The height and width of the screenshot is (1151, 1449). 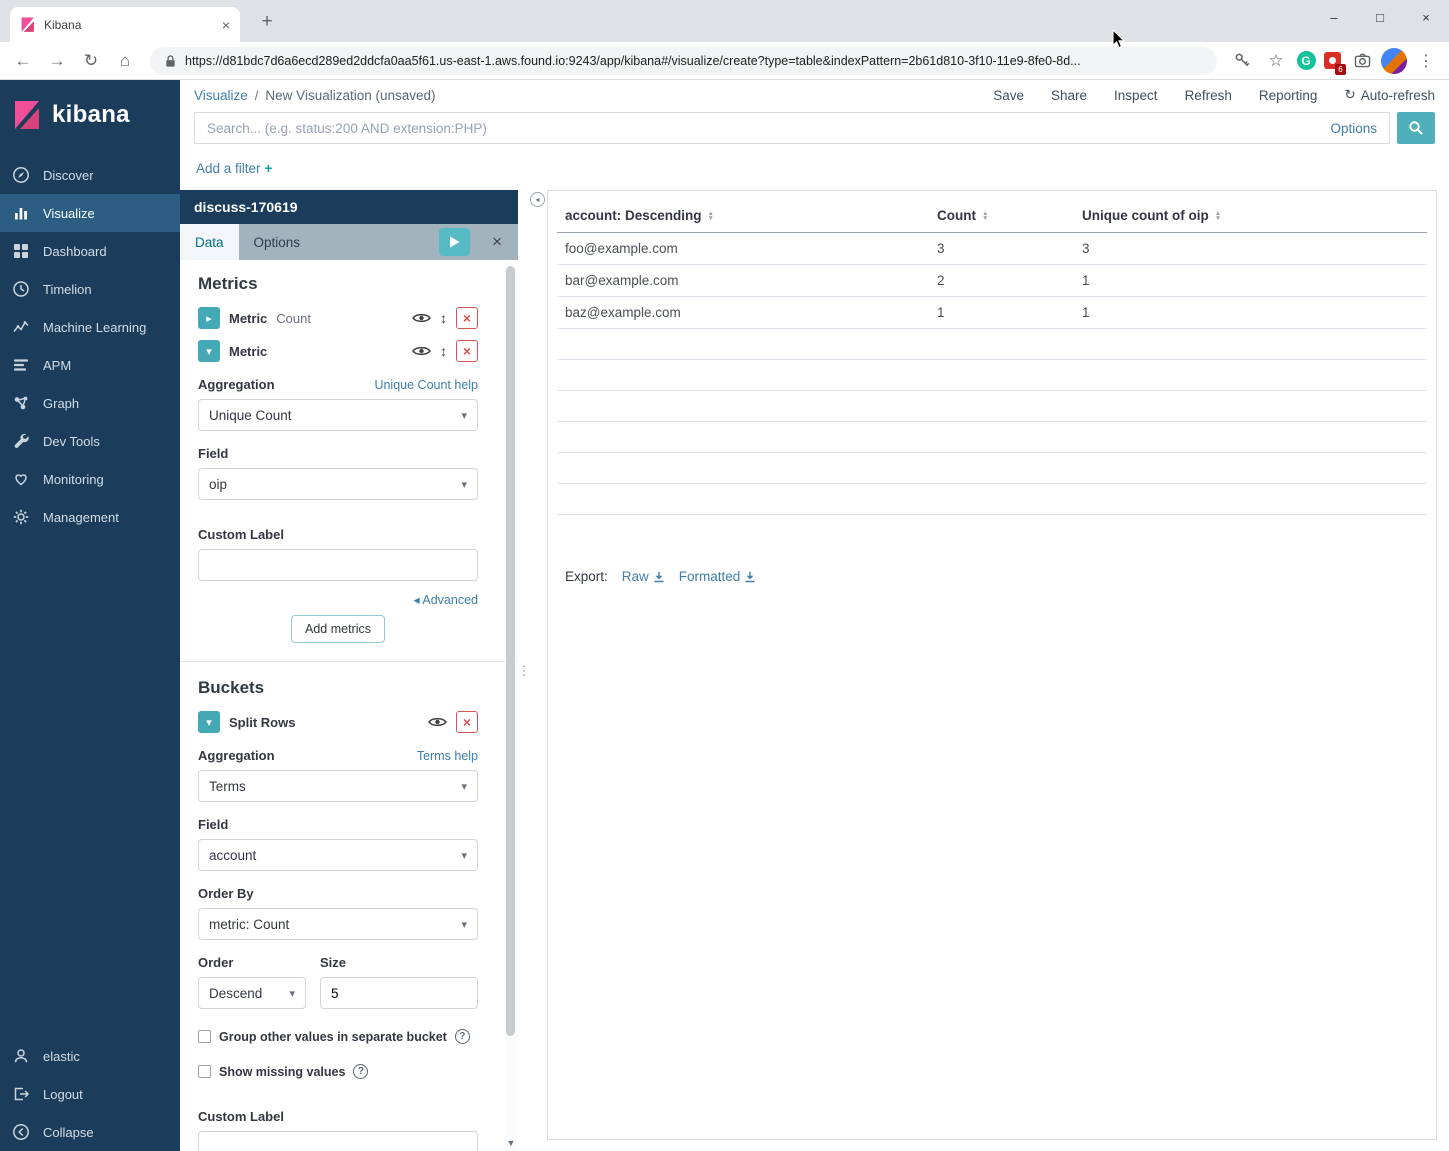 I want to click on add-filter-link: Add a filter +, so click(x=234, y=168).